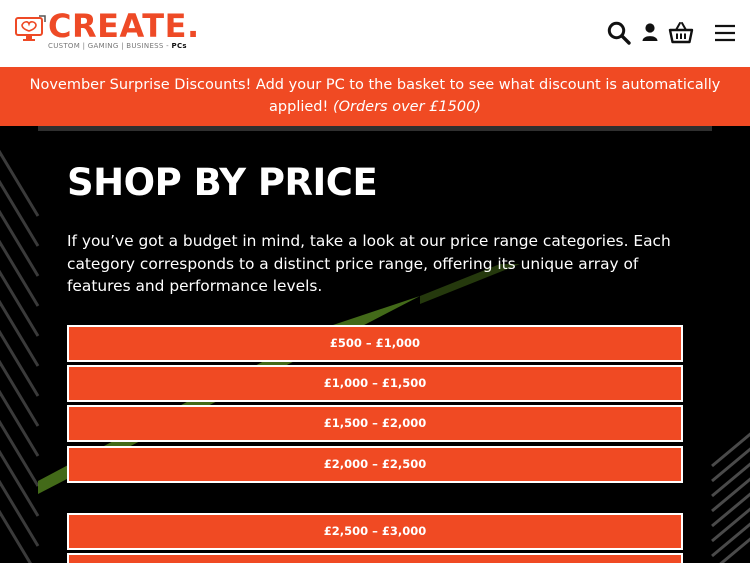 This screenshot has height=563, width=750. Describe the element at coordinates (375, 33) in the screenshot. I see `site-header: CREATE. CUSTOM | GAMING | BUSINESS - PCs` at that location.